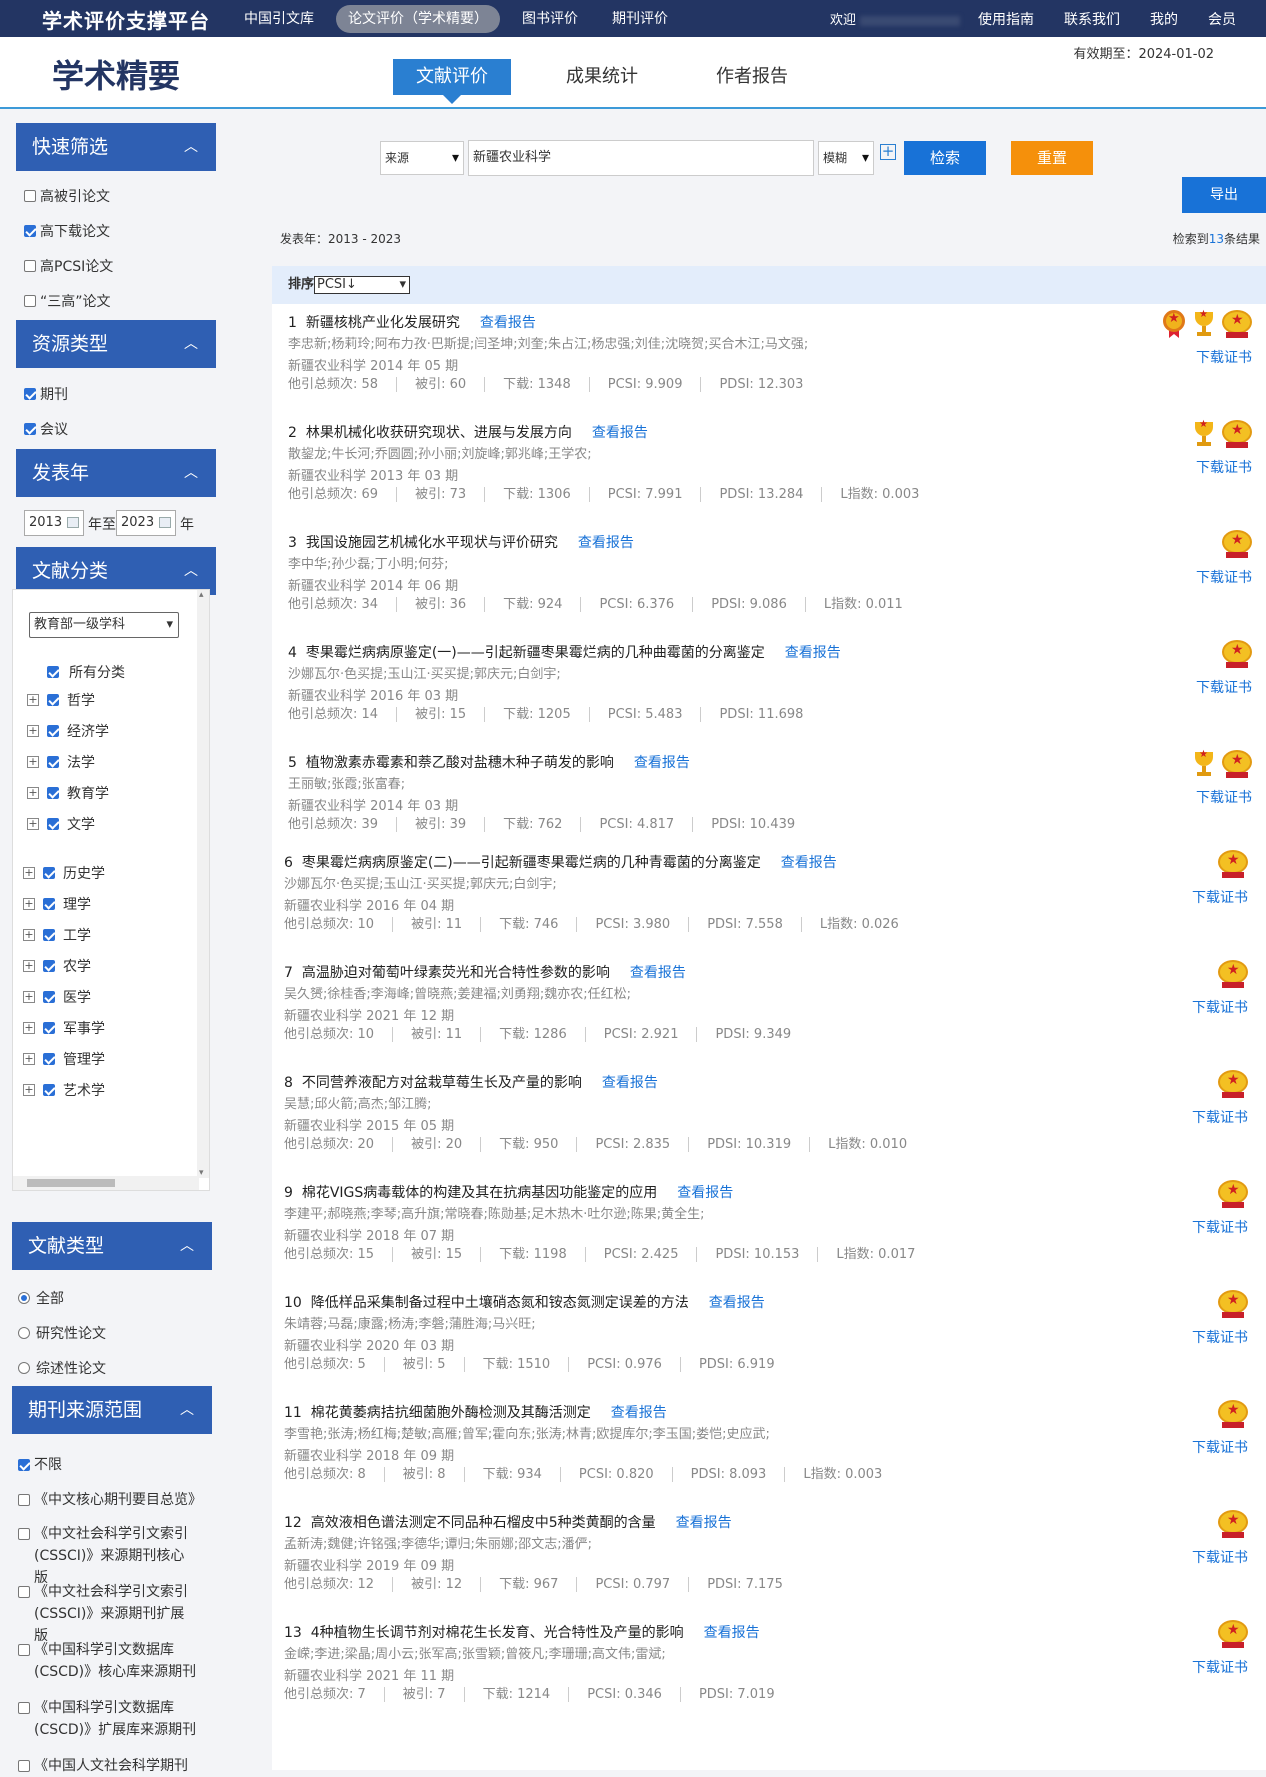  What do you see at coordinates (61, 824) in the screenshot?
I see `tree-item: + 文学` at bounding box center [61, 824].